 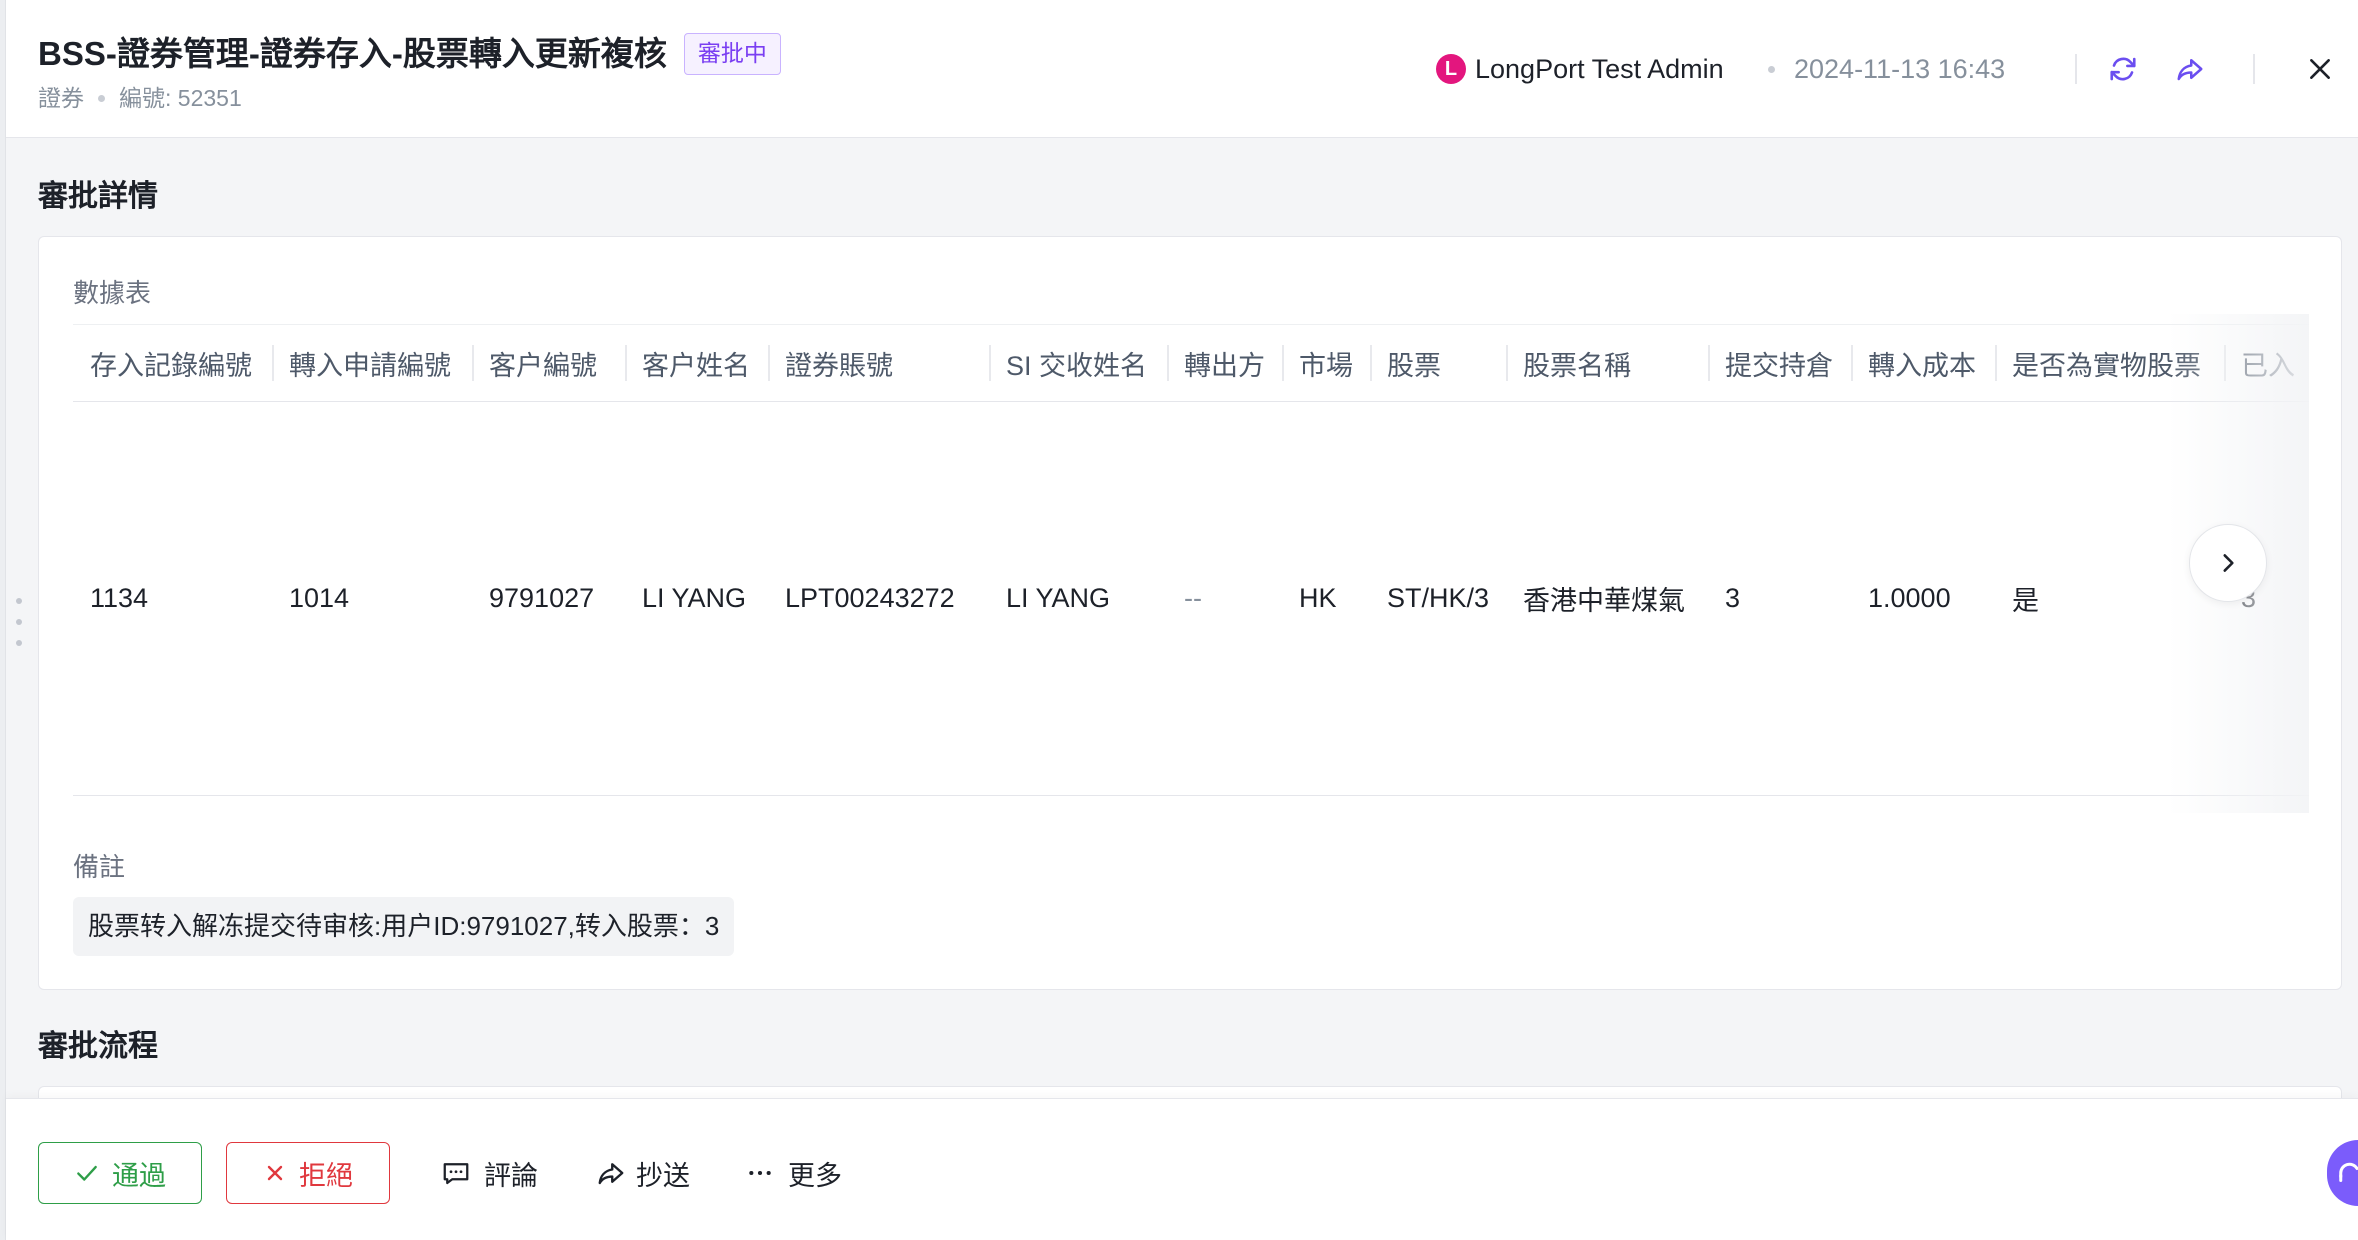 What do you see at coordinates (352, 53) in the screenshot?
I see `page-title: BSS-證券管理-證券存入-股票轉入更新複核` at bounding box center [352, 53].